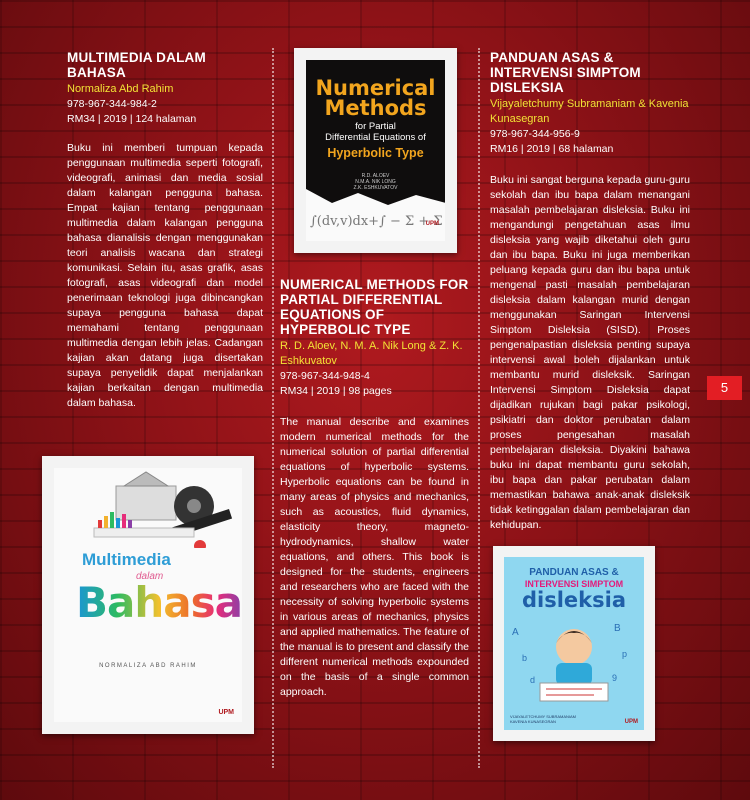 The image size is (750, 800). I want to click on cover-title-line3: Bahasa, so click(159, 602).